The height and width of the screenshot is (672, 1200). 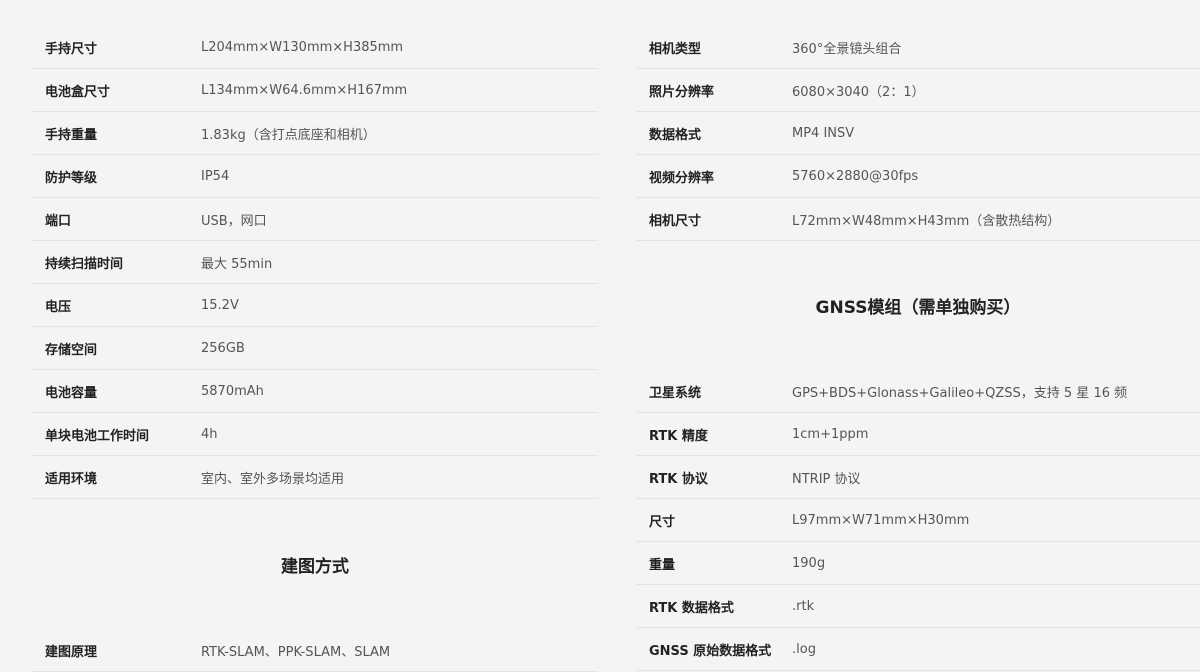 What do you see at coordinates (315, 305) in the screenshot?
I see `spec-row: 电压 15.2V` at bounding box center [315, 305].